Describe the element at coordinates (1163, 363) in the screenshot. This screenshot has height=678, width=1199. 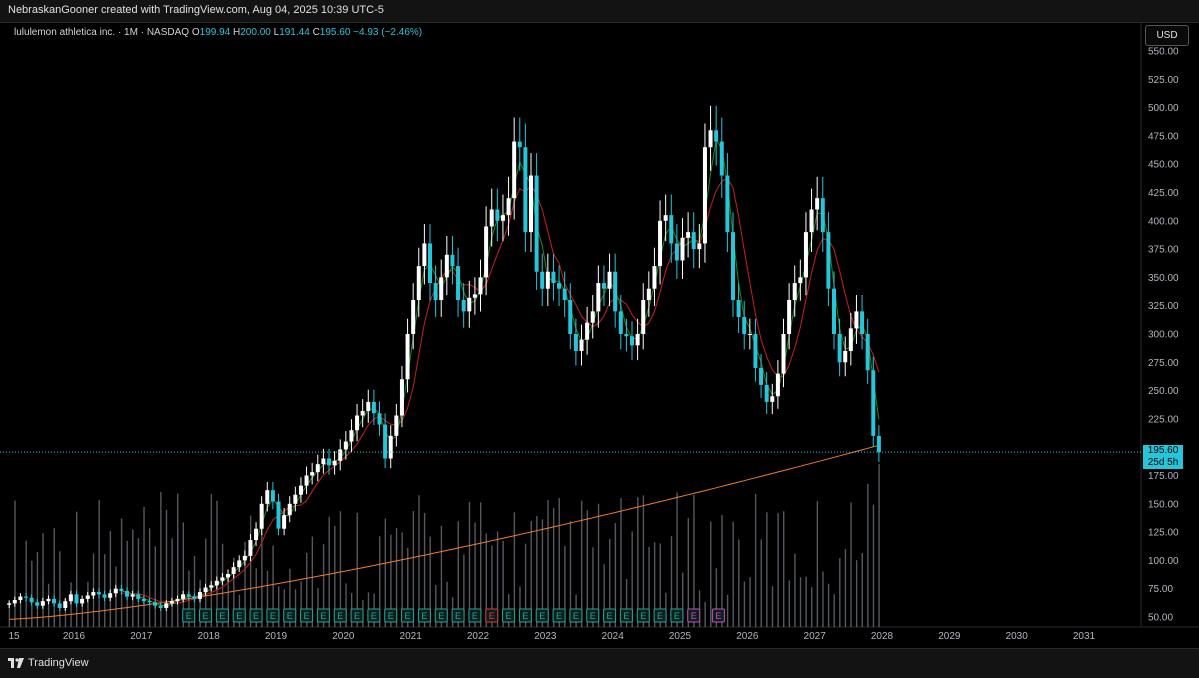
I see `price-tick-label: 275.00` at that location.